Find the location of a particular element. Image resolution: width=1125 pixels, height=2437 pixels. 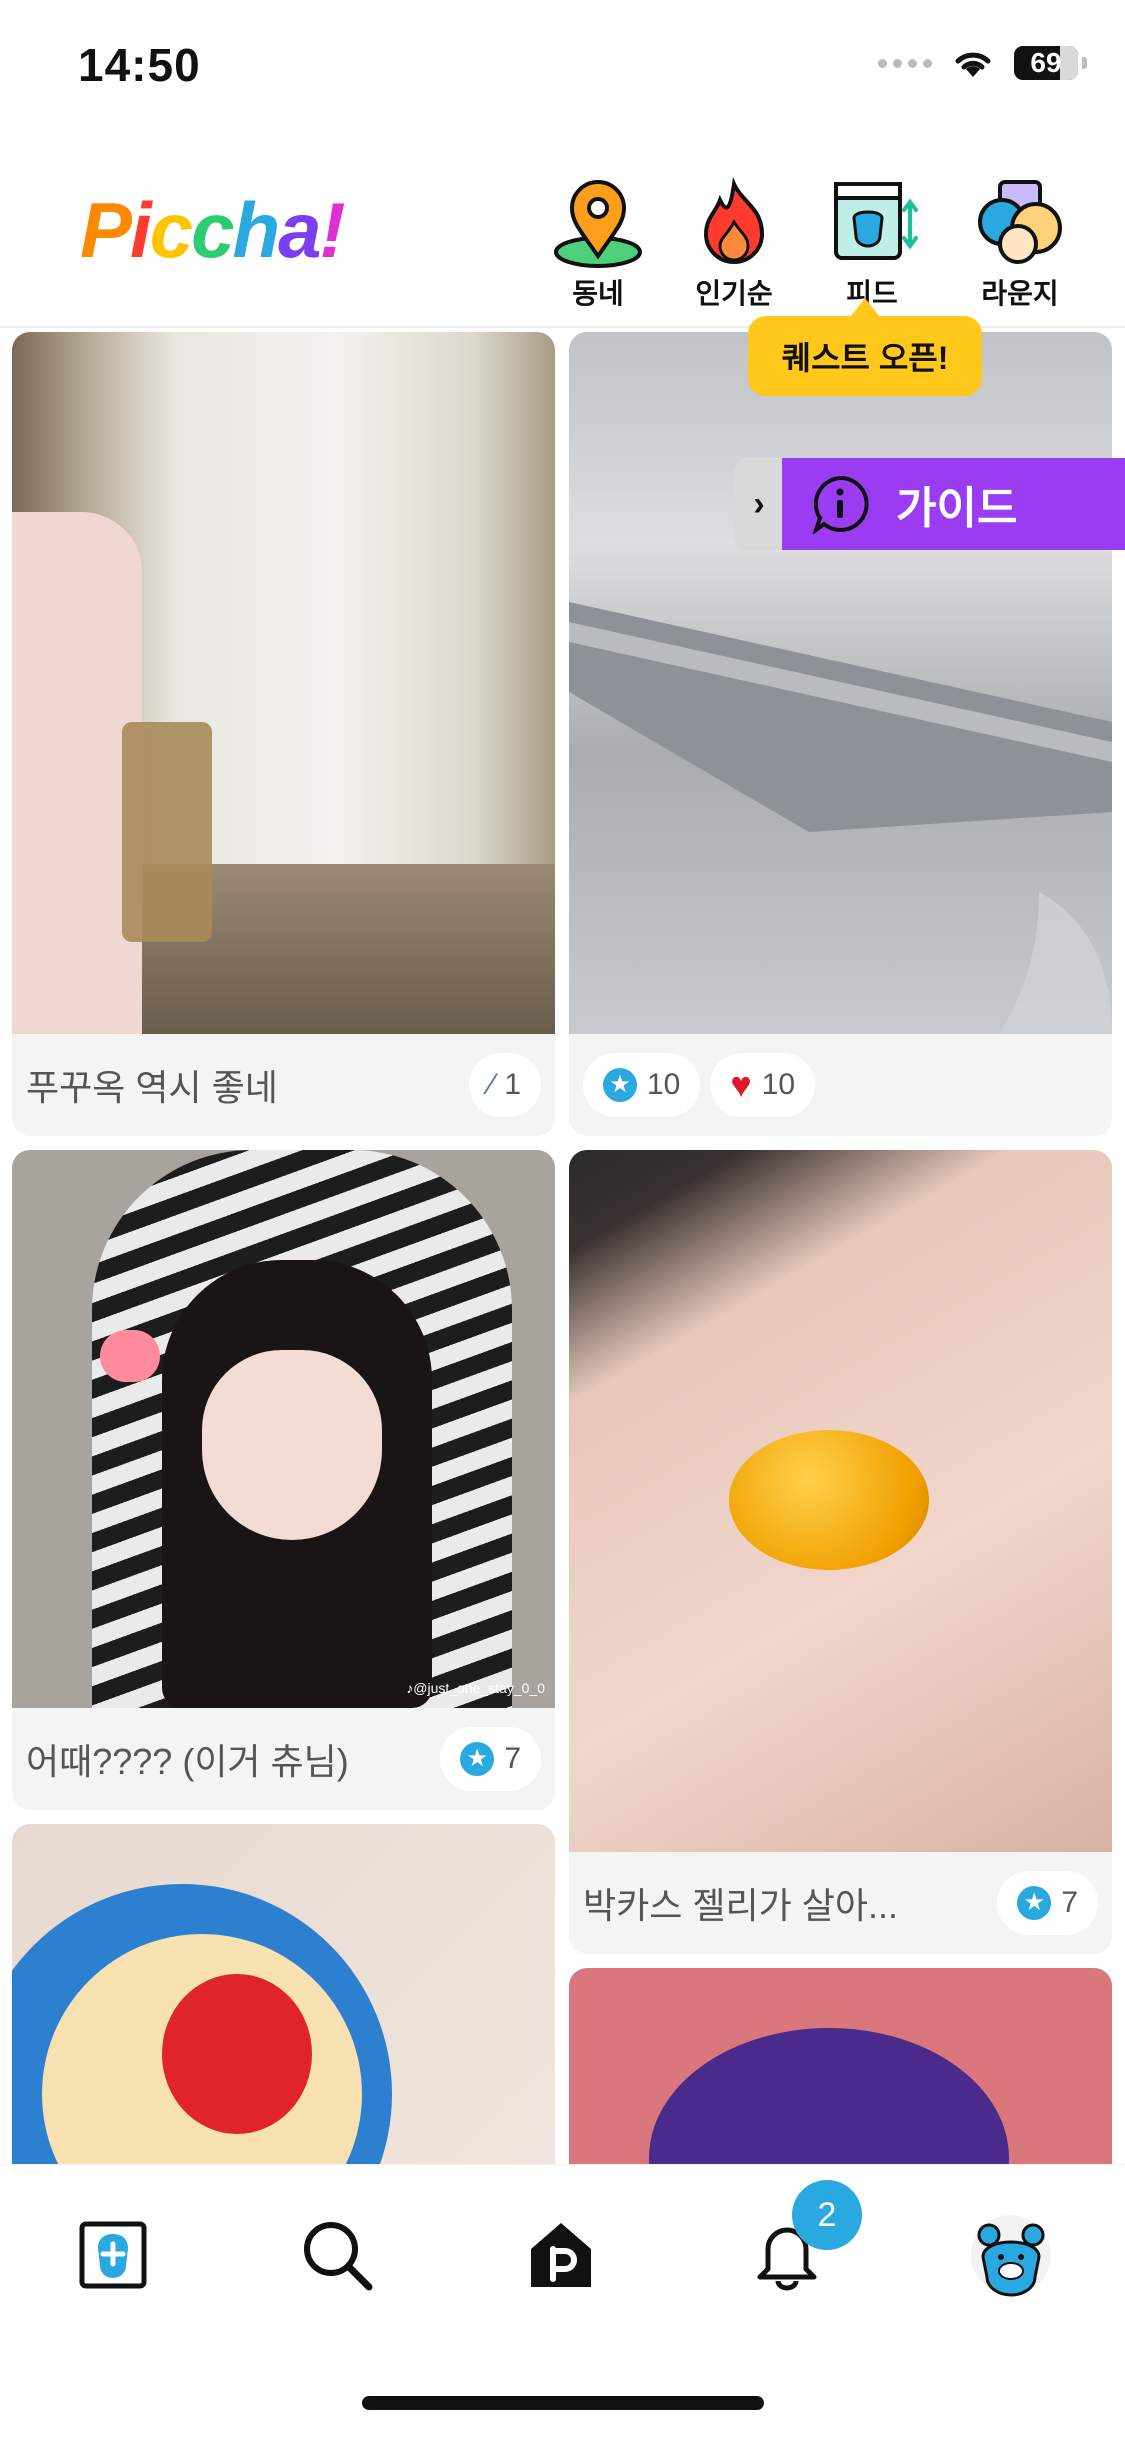

stat-count: 1 is located at coordinates (512, 1084).